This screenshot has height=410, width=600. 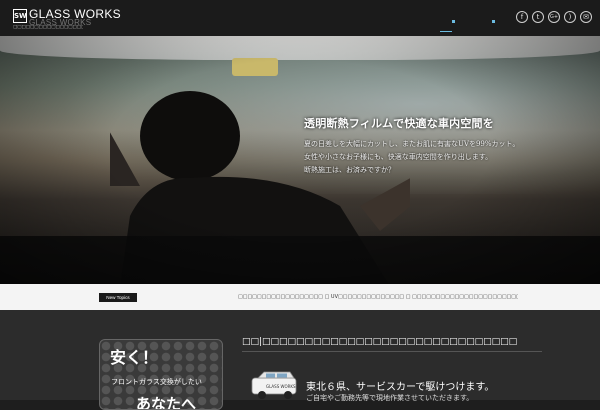 I want to click on van-label: GLASS WORKS, so click(x=281, y=386).